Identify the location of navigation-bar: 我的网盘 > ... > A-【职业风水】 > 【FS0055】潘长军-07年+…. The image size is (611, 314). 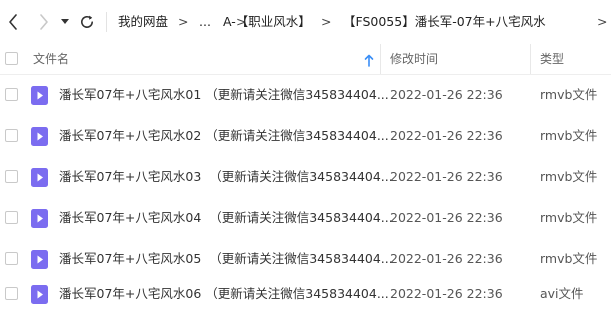
(305, 22).